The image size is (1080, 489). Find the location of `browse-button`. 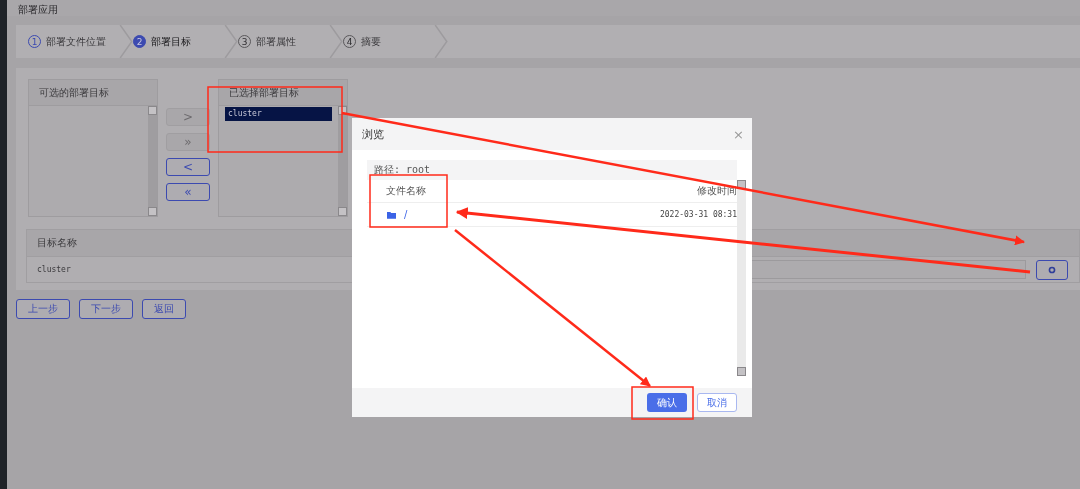

browse-button is located at coordinates (1052, 269).